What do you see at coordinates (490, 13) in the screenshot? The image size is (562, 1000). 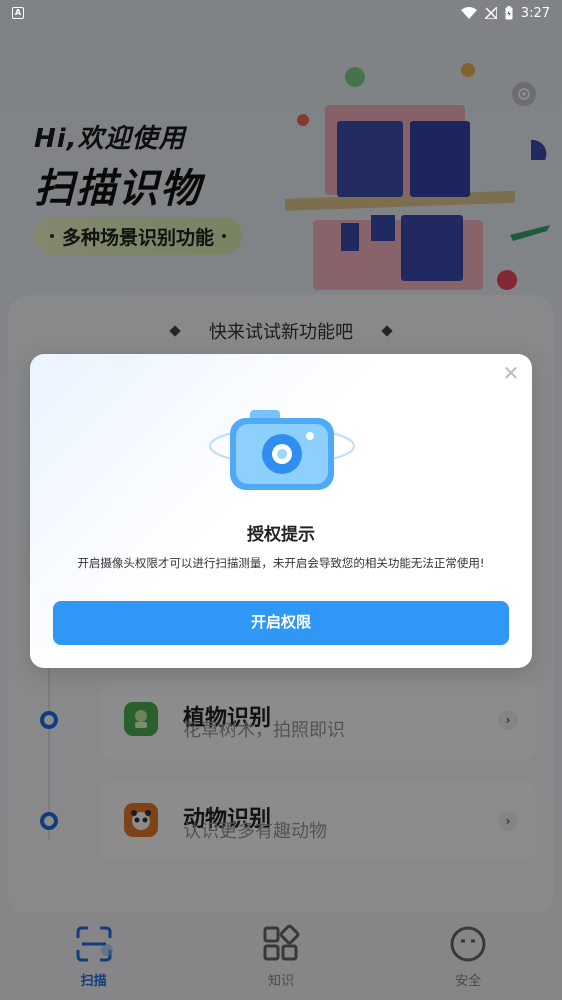 I see `signal-off-icon` at bounding box center [490, 13].